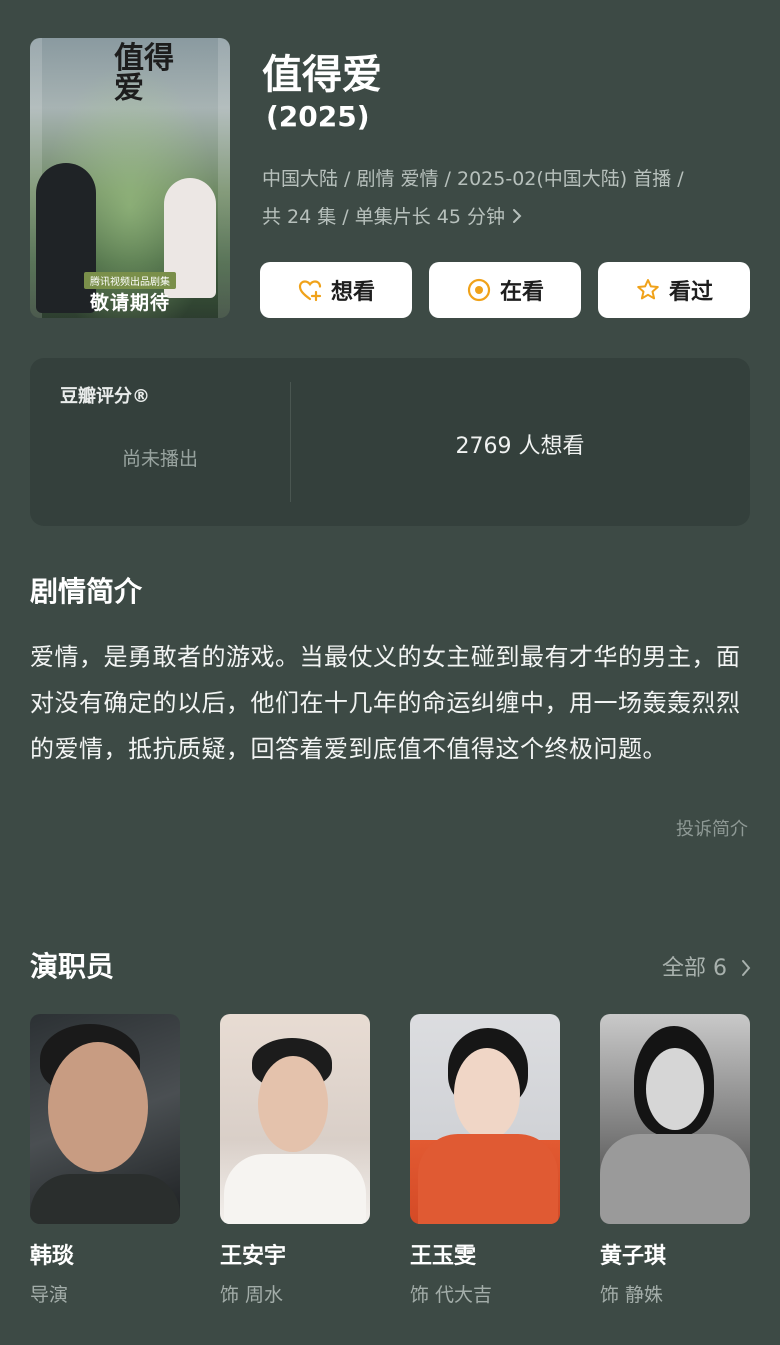 Image resolution: width=780 pixels, height=1345 pixels. What do you see at coordinates (144, 73) in the screenshot?
I see `poster-title-art: 值得爱` at bounding box center [144, 73].